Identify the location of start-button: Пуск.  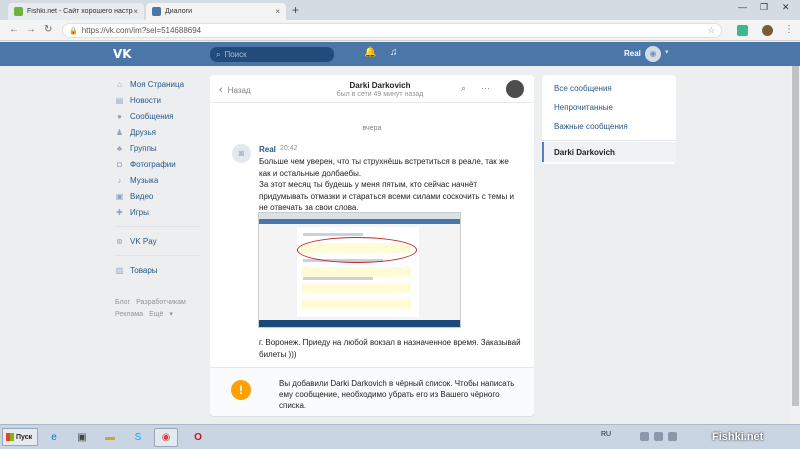
(20, 437).